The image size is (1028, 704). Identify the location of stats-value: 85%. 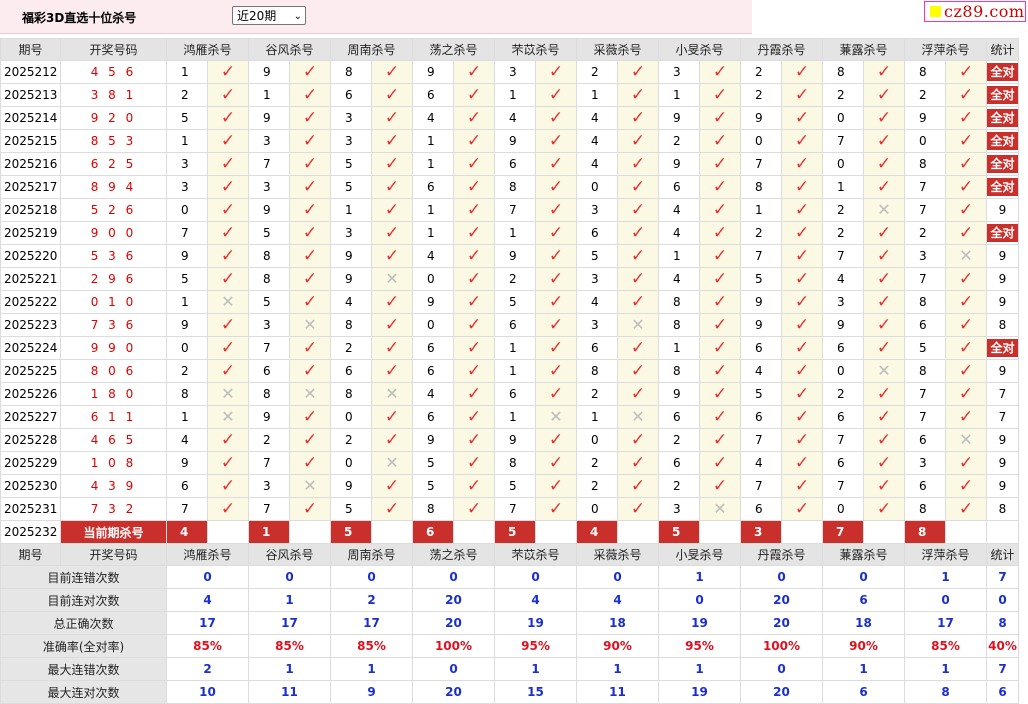
(371, 646).